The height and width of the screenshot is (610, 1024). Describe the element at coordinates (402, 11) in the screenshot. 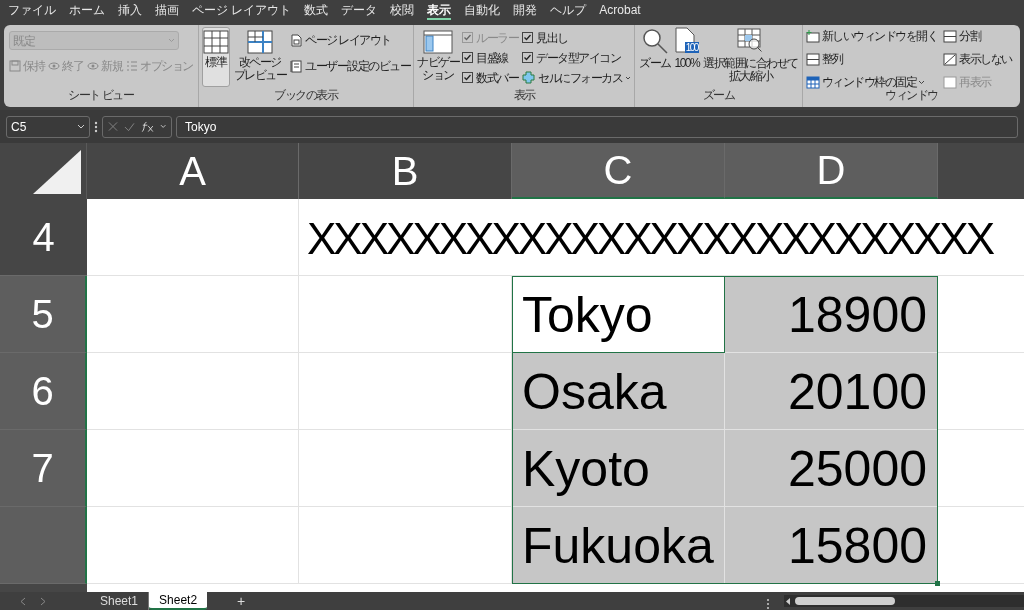

I see `ribbon-tab: 校閲` at that location.